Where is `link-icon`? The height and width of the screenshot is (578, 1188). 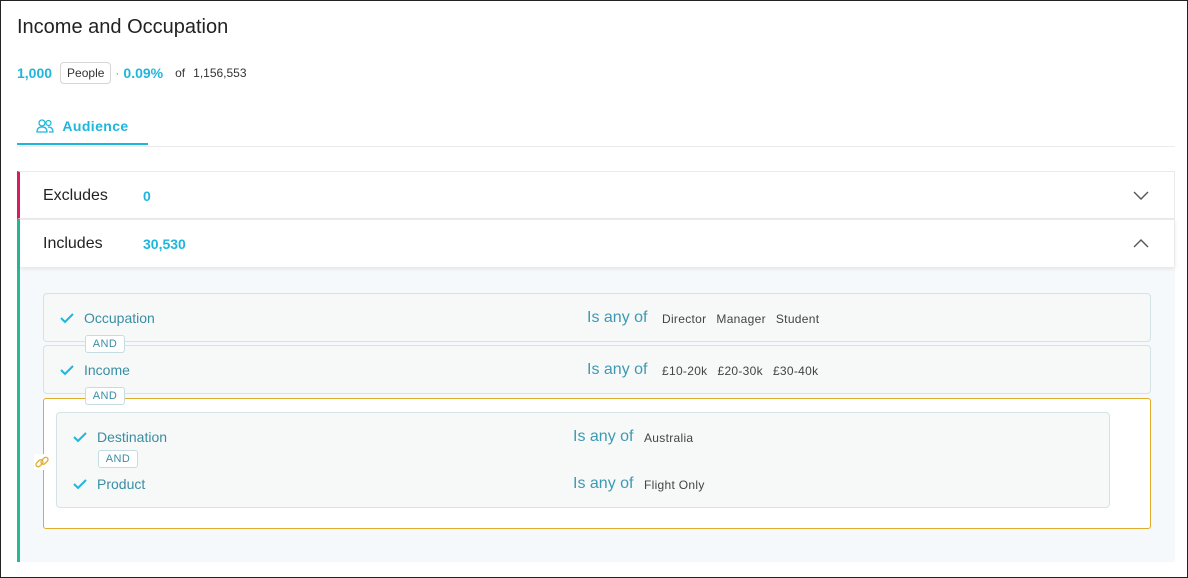
link-icon is located at coordinates (42, 462).